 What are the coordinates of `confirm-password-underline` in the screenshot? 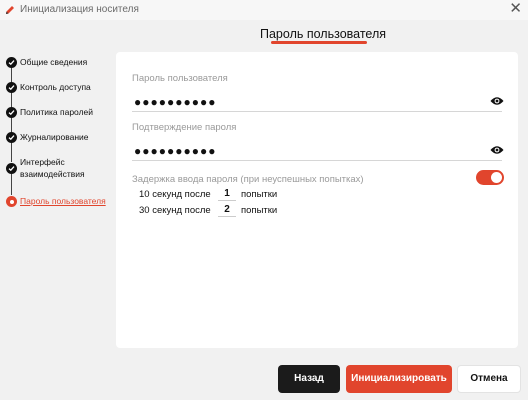 It's located at (317, 160).